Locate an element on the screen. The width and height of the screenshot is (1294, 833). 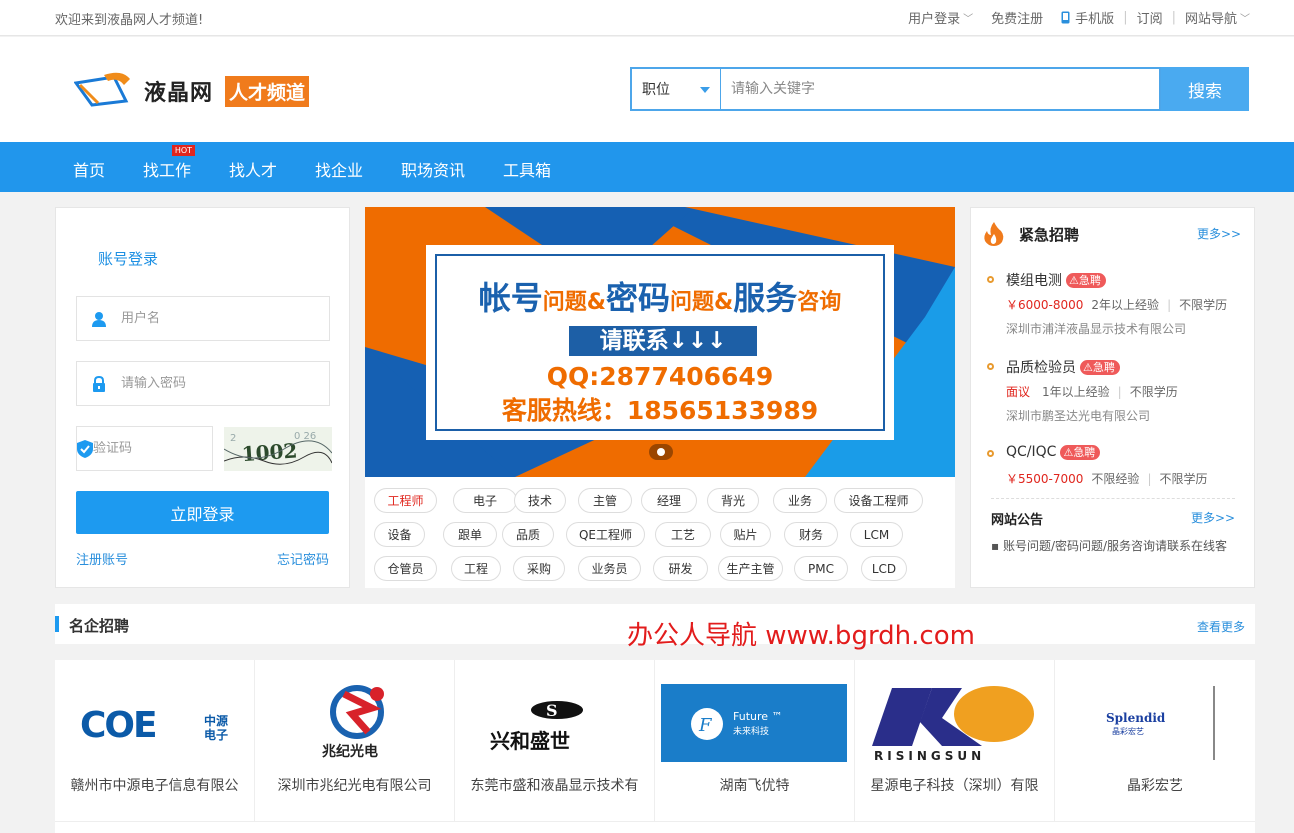
user-icon is located at coordinates (99, 319).